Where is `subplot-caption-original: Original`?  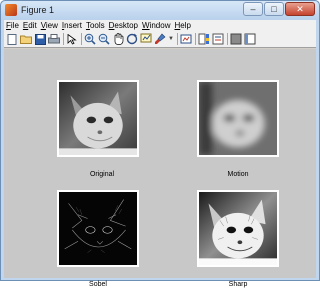 subplot-caption-original: Original is located at coordinates (102, 174).